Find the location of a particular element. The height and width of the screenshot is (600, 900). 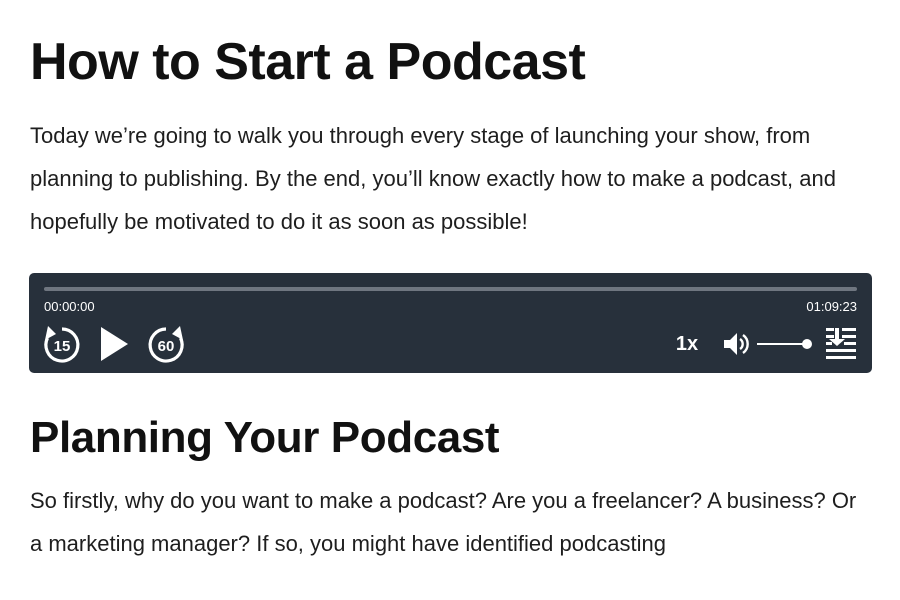

play-icon is located at coordinates (114, 344).